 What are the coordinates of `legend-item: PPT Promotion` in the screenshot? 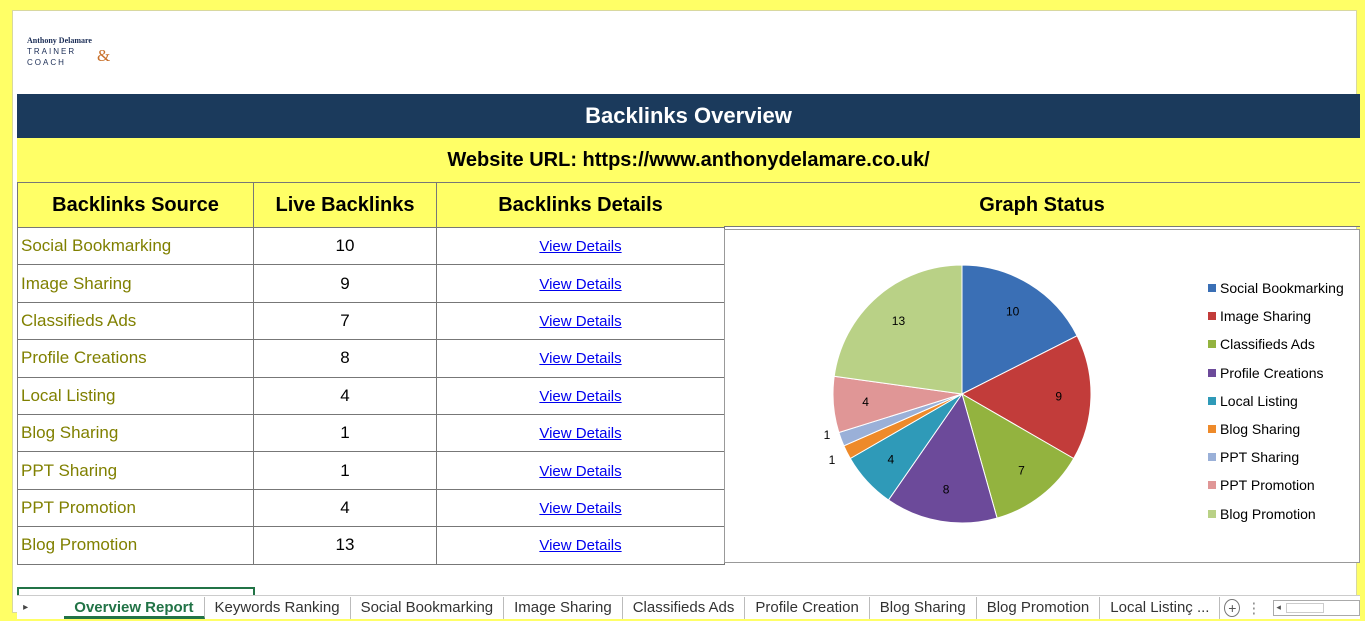 It's located at (1276, 485).